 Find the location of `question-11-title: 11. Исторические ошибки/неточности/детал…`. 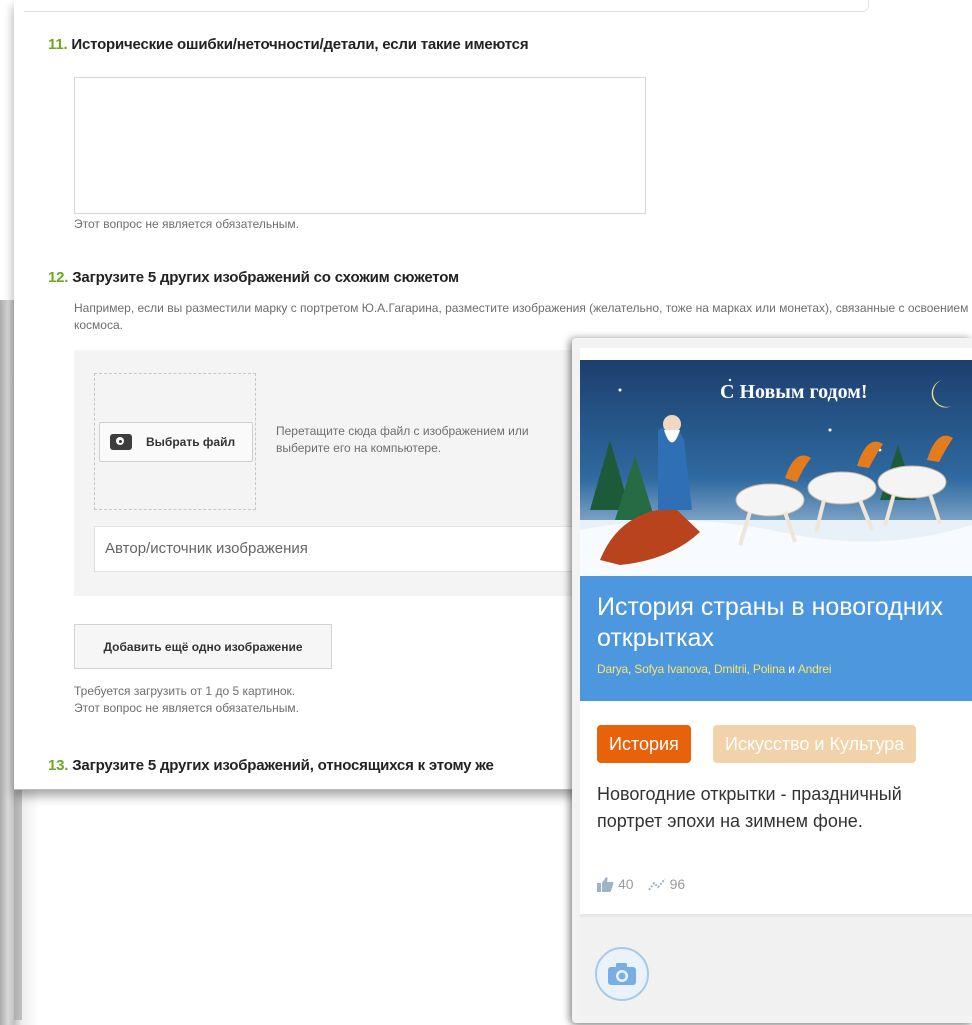

question-11-title: 11. Исторические ошибки/неточности/детал… is located at coordinates (288, 44).